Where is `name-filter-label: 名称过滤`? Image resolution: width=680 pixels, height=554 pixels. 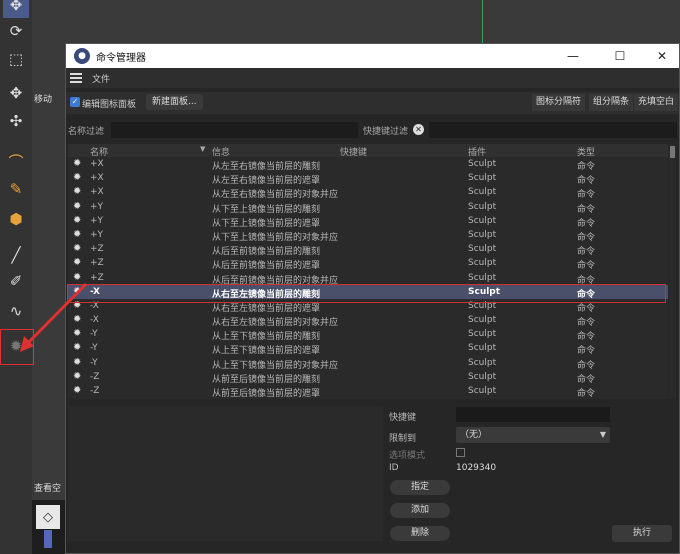 name-filter-label: 名称过滤 is located at coordinates (86, 132).